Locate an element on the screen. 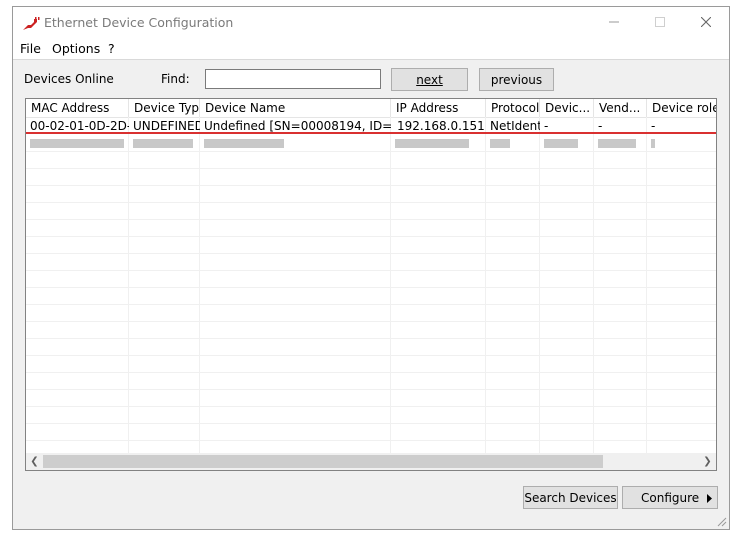 The image size is (746, 553). dropdown-arrow-icon is located at coordinates (709, 498).